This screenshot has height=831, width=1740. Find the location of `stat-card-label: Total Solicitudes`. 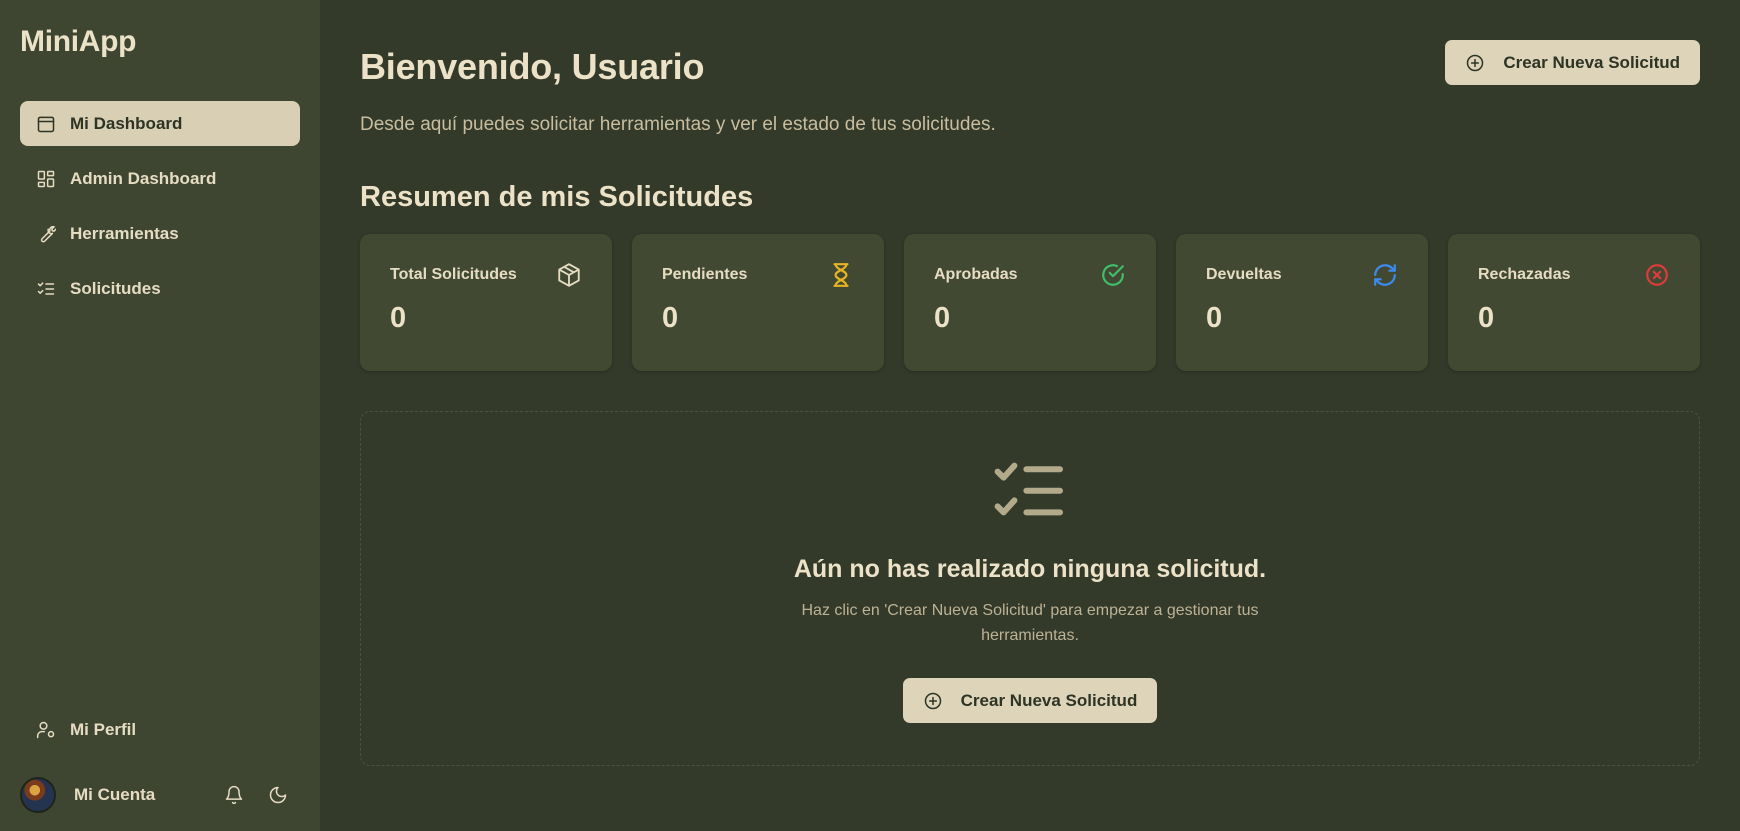

stat-card-label: Total Solicitudes is located at coordinates (453, 274).